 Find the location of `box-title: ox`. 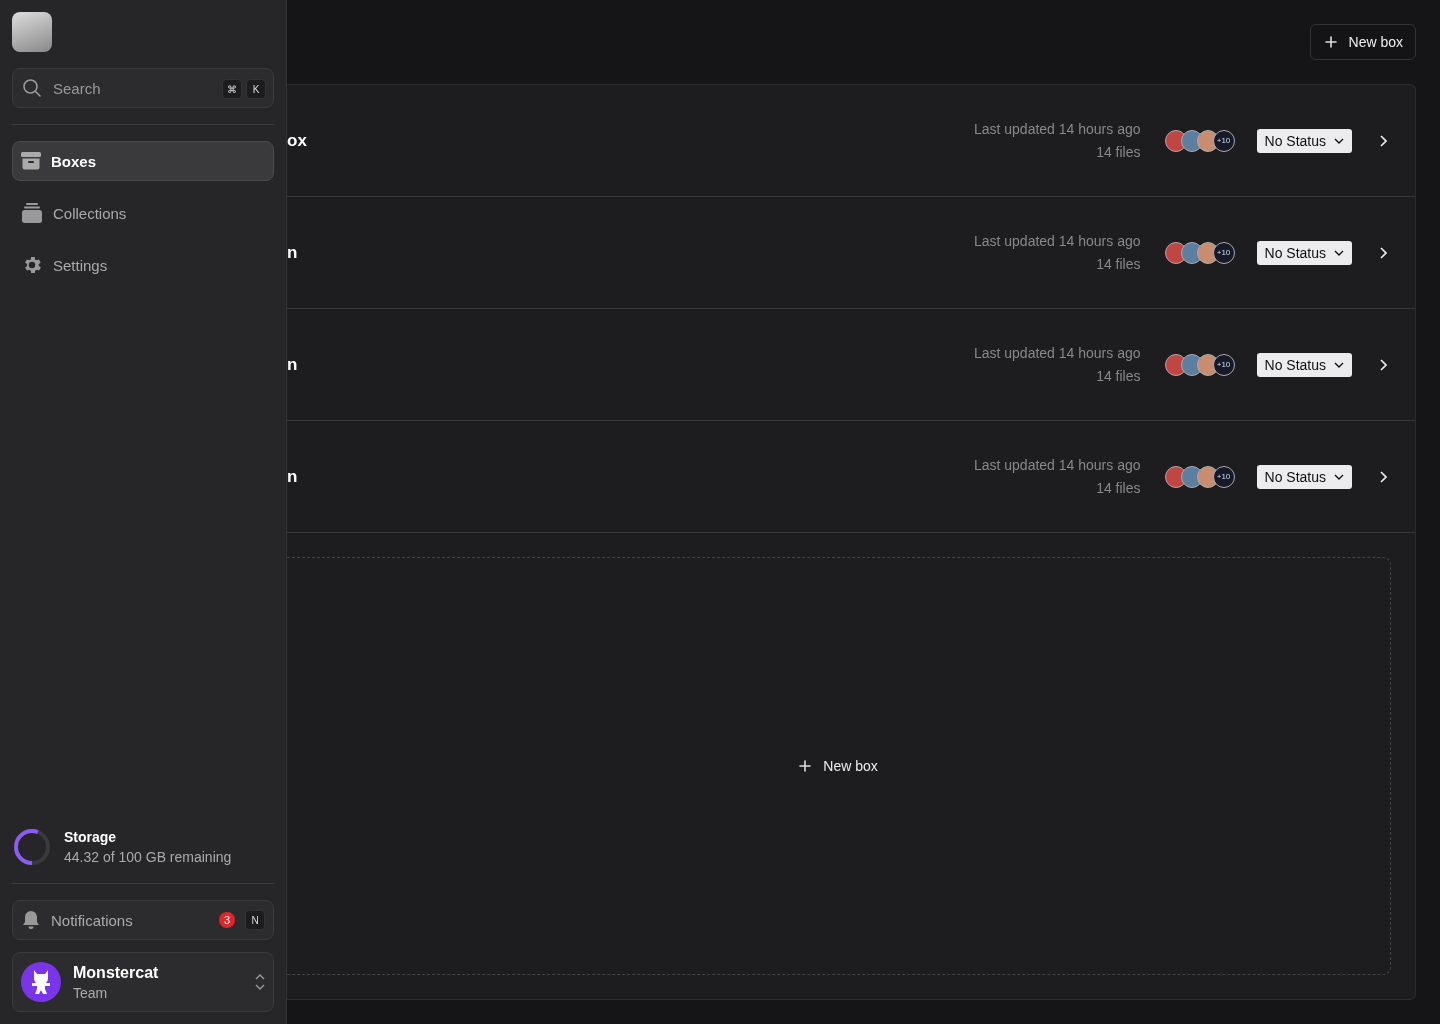

box-title: ox is located at coordinates (297, 140).